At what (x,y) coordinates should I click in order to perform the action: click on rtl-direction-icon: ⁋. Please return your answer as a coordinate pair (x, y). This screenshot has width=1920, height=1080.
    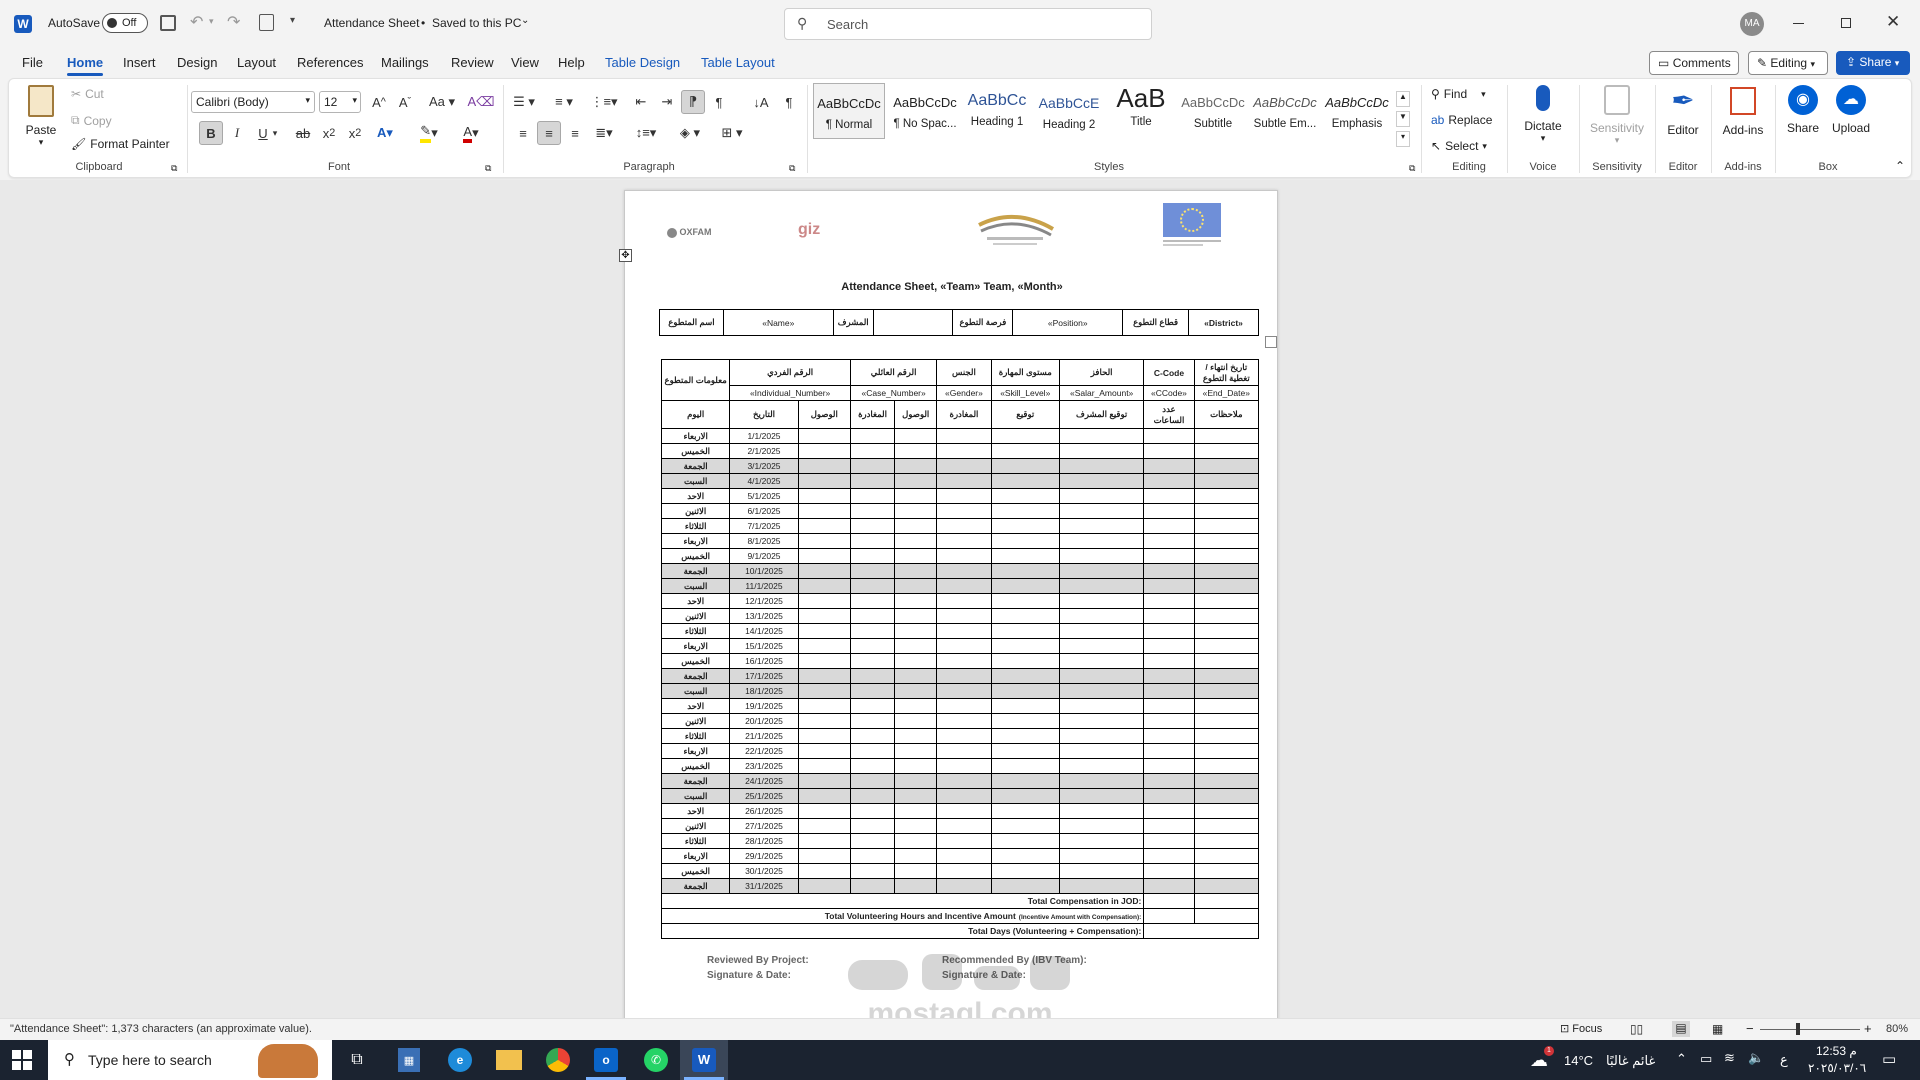
    Looking at the image, I should click on (693, 102).